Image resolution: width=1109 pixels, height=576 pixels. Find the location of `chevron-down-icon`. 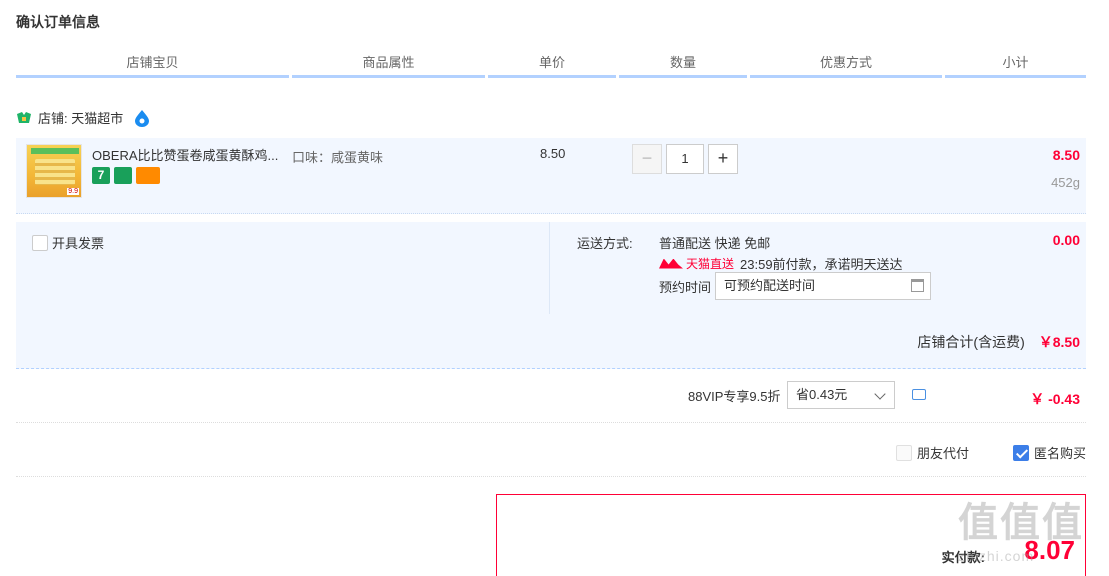

chevron-down-icon is located at coordinates (880, 394).